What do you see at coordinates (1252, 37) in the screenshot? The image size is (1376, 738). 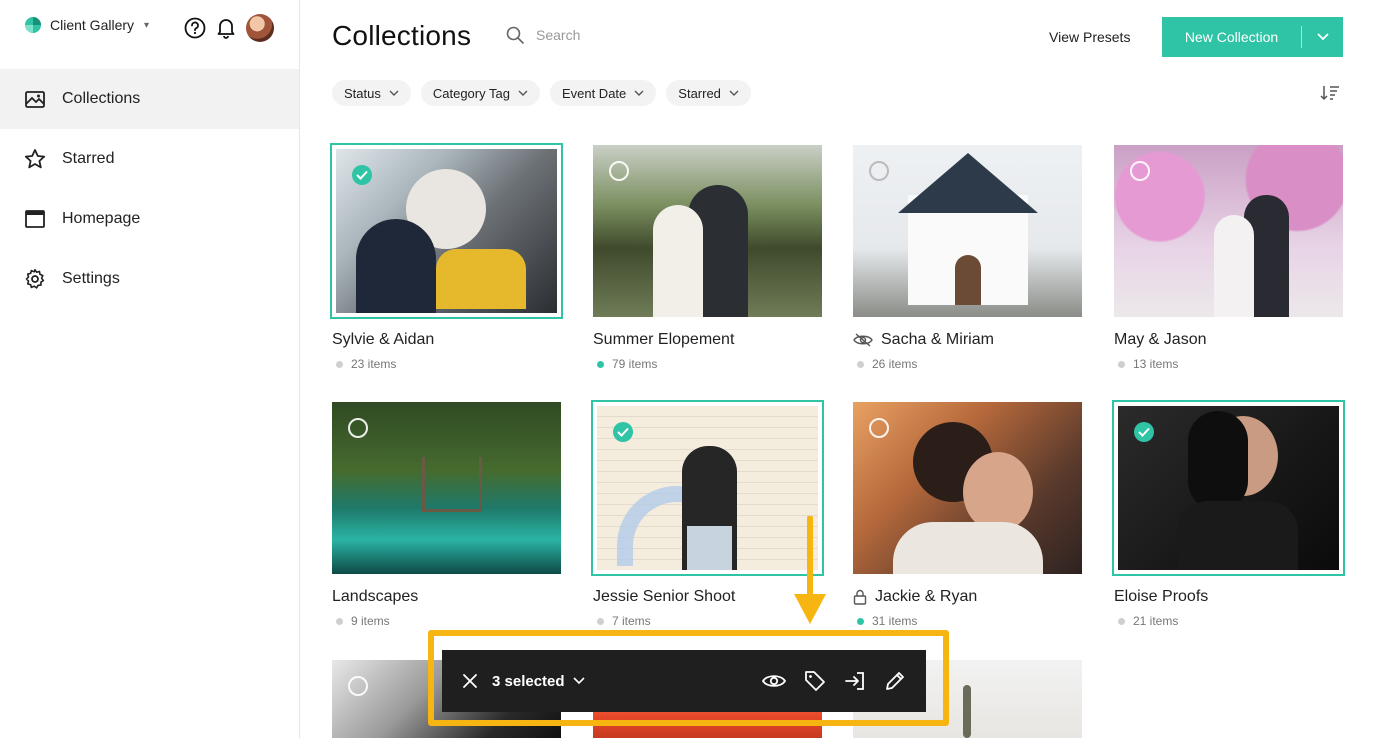 I see `new-collection-button: New Collection` at bounding box center [1252, 37].